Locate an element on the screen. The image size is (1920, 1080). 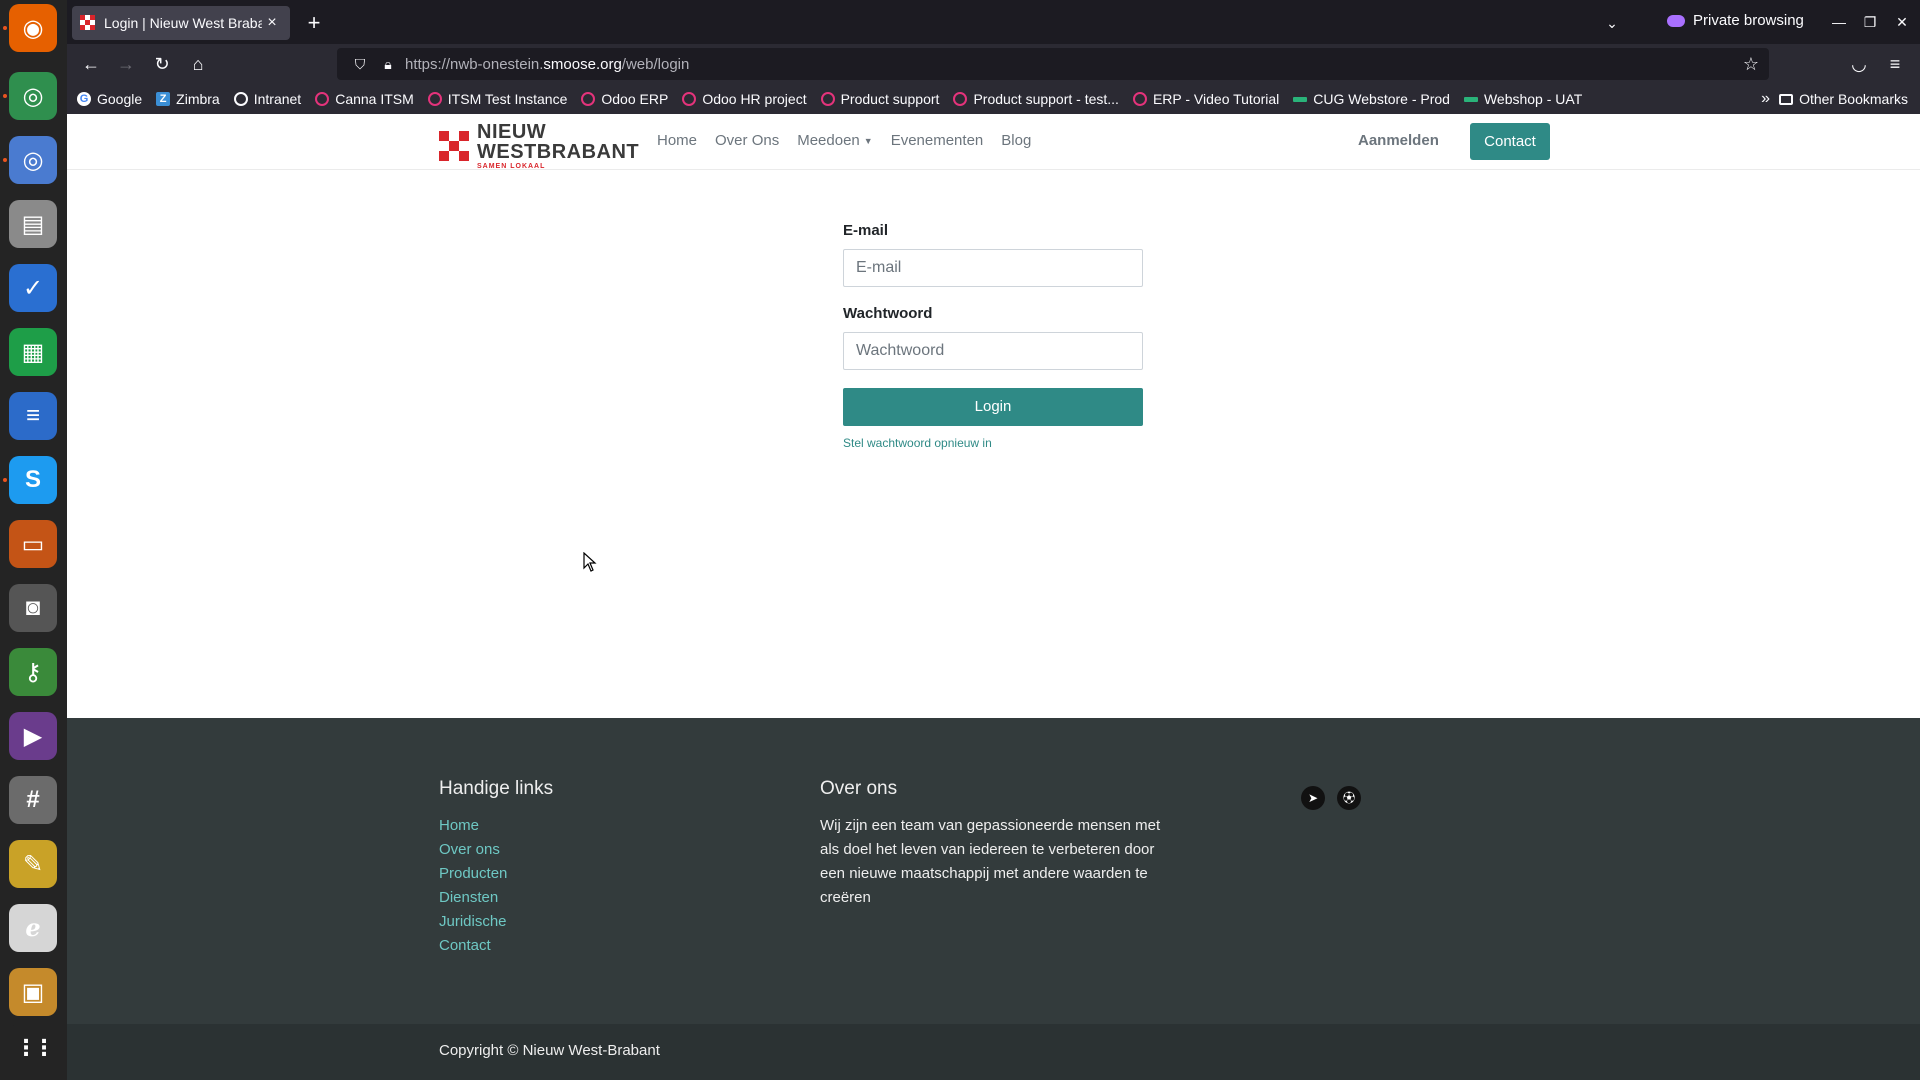
app-dock: ◉ ◎ ◎ ▤ ✓ ▦ ≡ S ▭ ◙ ⚷ ▶ # ✎ ℯ ▣ ⋮⋮ is located at coordinates (33, 540).